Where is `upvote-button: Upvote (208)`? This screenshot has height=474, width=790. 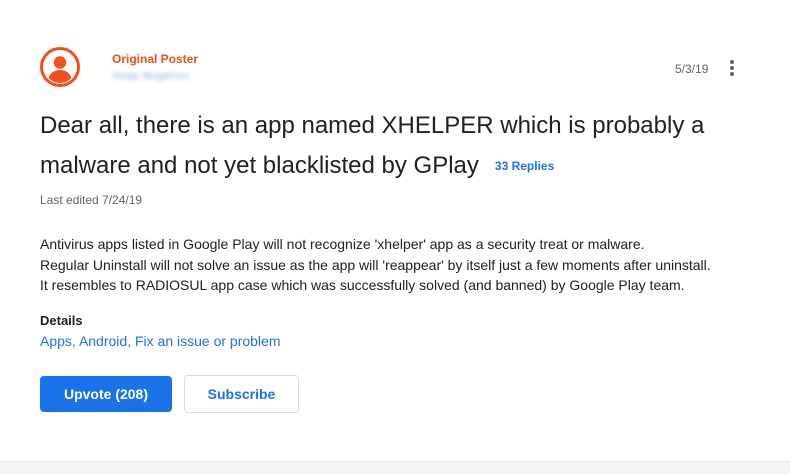 upvote-button: Upvote (208) is located at coordinates (106, 394).